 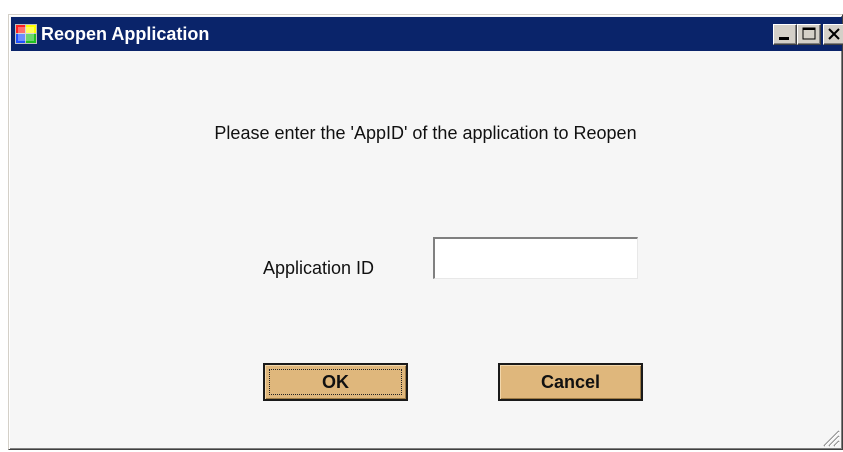 I want to click on ok-button: OK, so click(x=335, y=382).